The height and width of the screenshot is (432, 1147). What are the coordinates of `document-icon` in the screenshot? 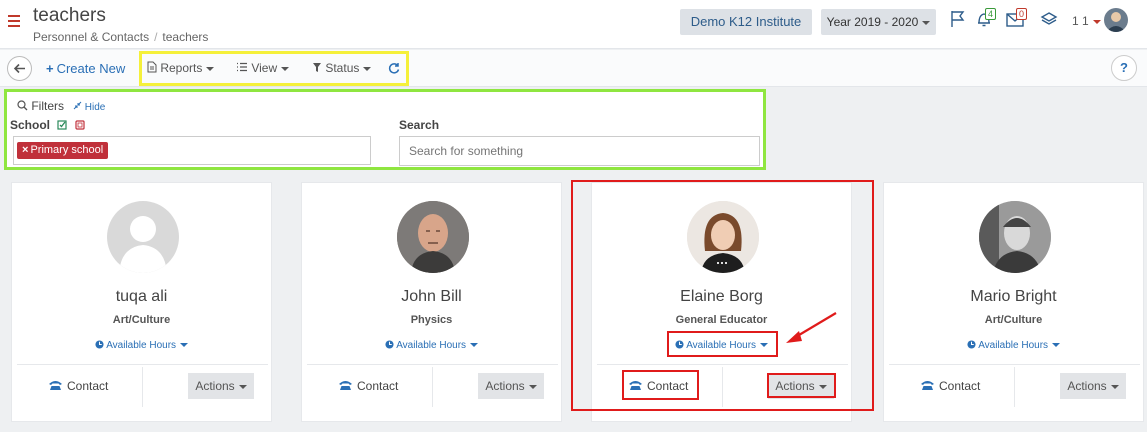 It's located at (152, 67).